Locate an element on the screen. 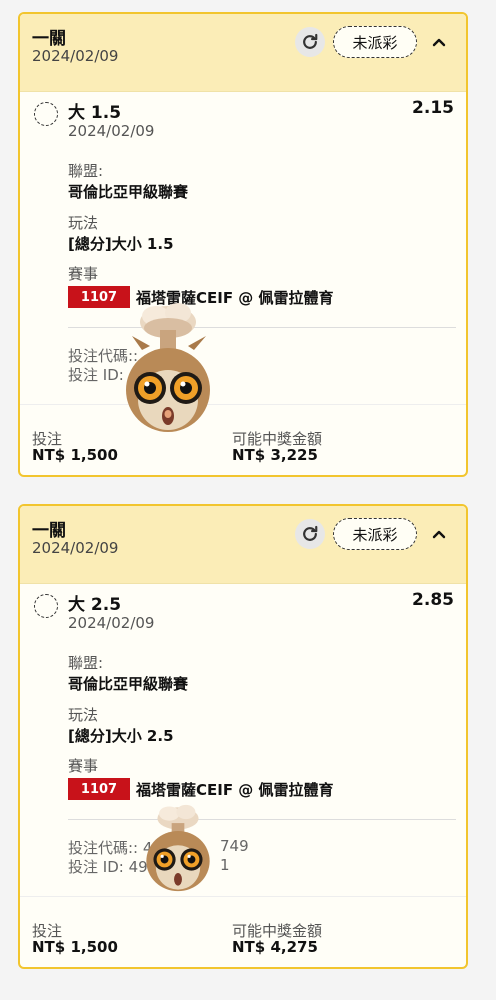 Image resolution: width=496 pixels, height=1000 pixels. event-row: 1107 福塔雷薩CEIF @ 佩雷拉體育 is located at coordinates (201, 789).